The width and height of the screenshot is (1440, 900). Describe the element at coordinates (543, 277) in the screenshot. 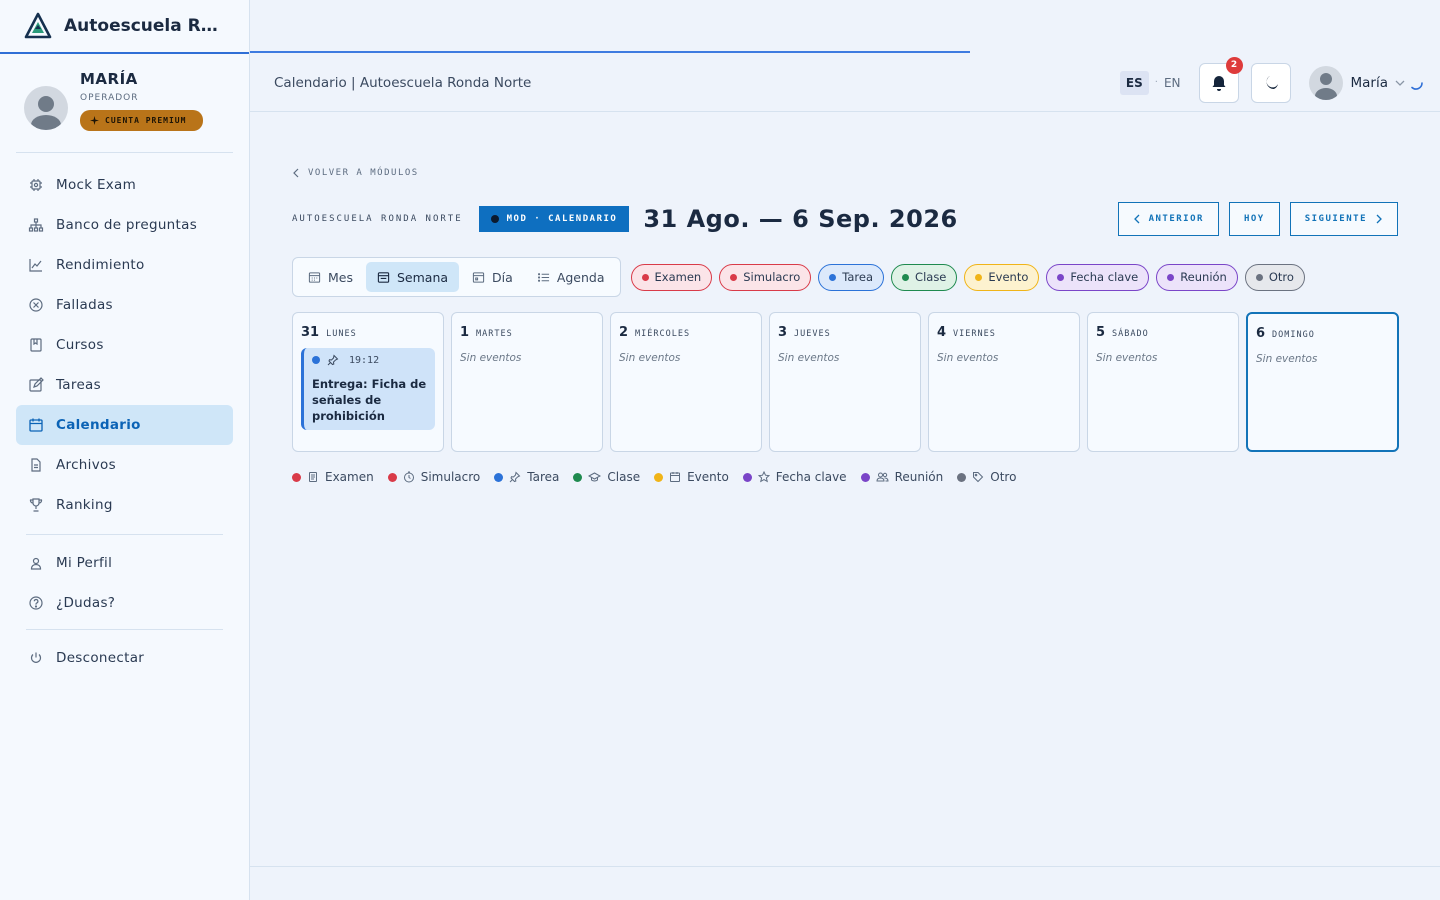

I see `list-icon` at that location.